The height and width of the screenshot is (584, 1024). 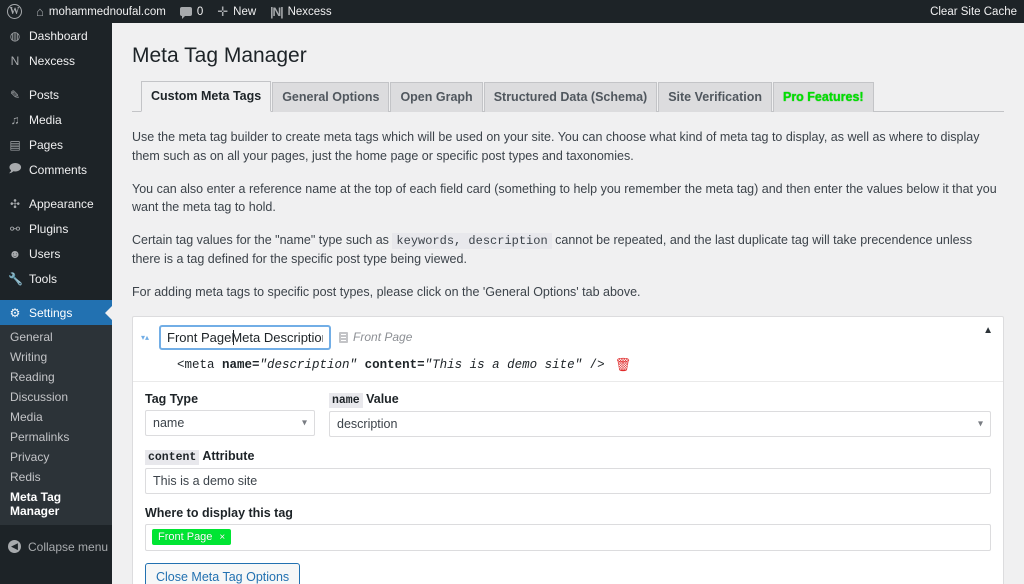 I want to click on sidebar-item-posts: ✎ Posts, so click(x=56, y=94).